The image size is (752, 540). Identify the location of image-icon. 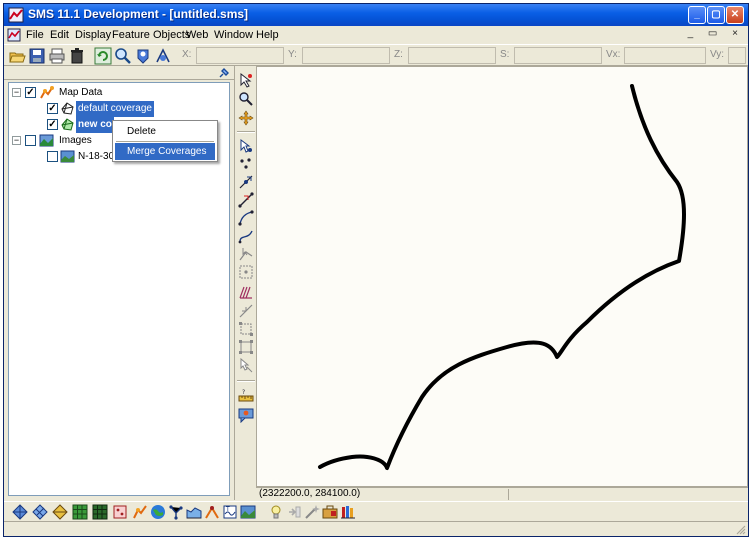
(67, 156).